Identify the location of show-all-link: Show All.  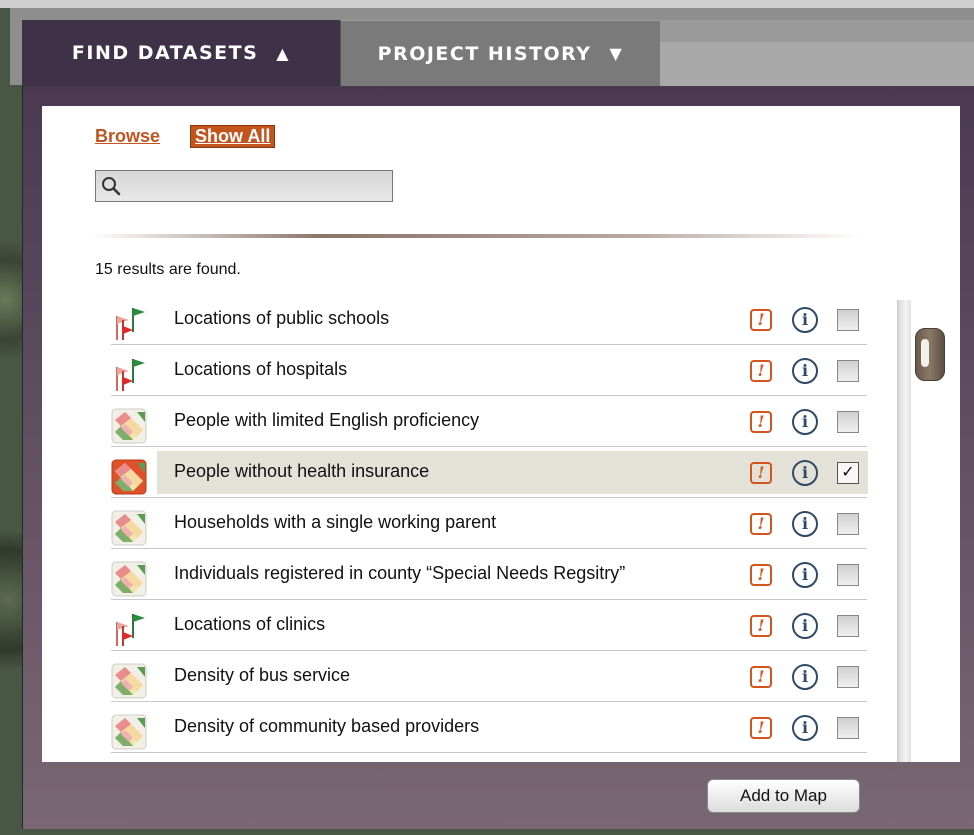
(233, 136).